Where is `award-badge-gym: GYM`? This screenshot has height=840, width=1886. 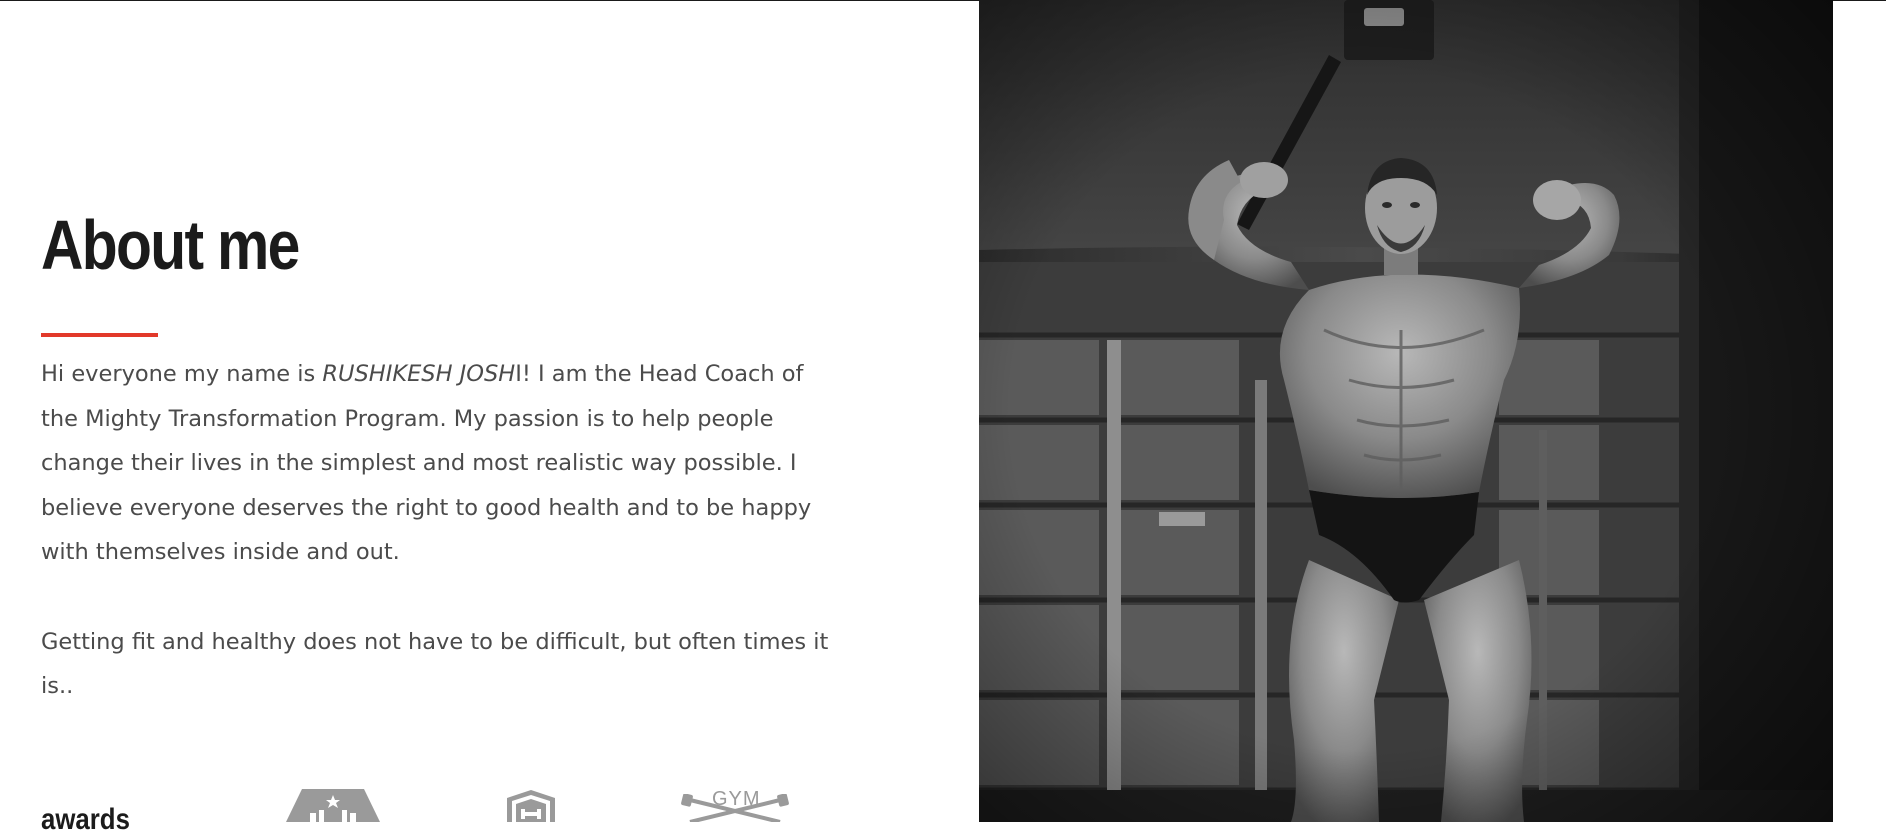 award-badge-gym: GYM is located at coordinates (735, 804).